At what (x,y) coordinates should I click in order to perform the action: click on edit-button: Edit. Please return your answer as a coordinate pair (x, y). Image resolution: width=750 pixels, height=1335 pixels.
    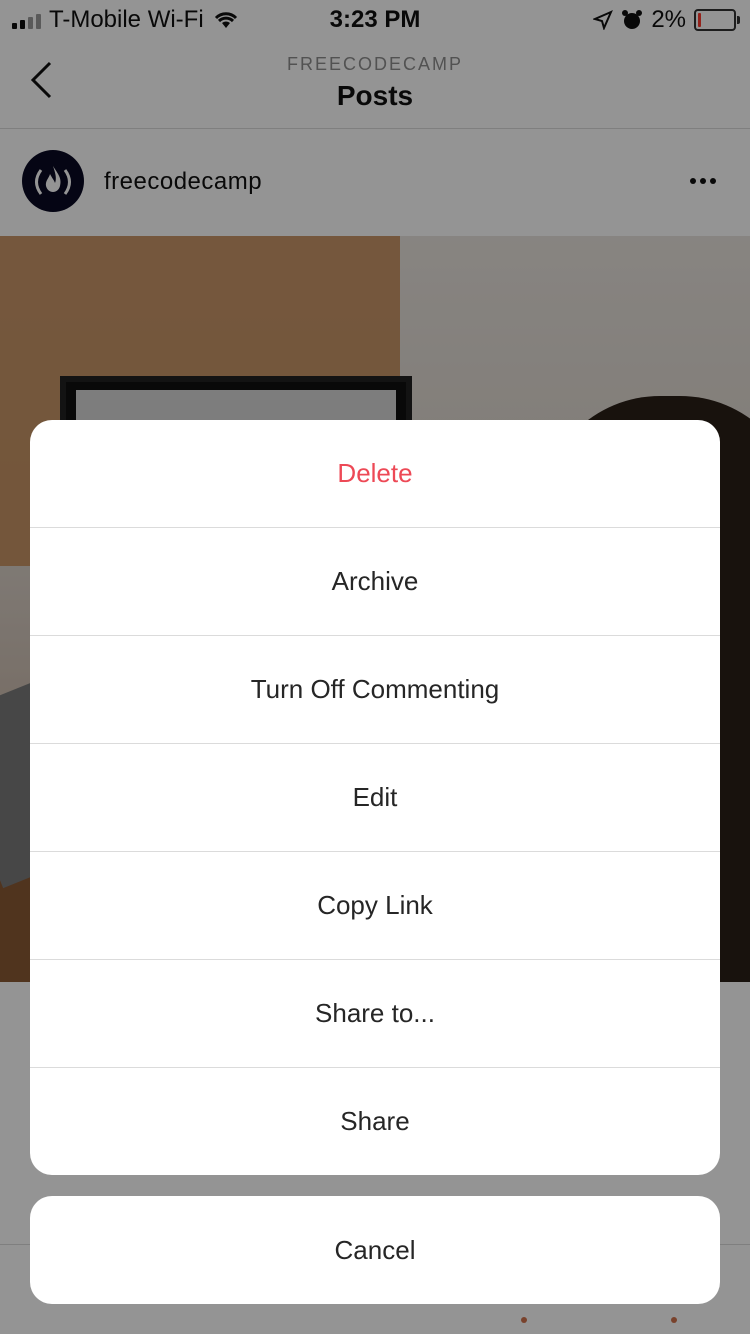
    Looking at the image, I should click on (375, 798).